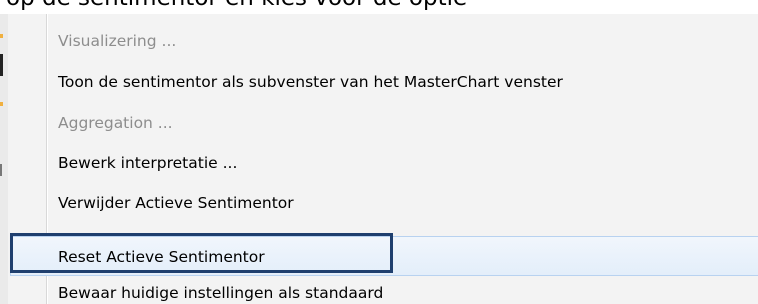 The image size is (758, 304). I want to click on menu-item-verwijder-sentimentor: Verwijder Actieve Sentimentor, so click(176, 203).